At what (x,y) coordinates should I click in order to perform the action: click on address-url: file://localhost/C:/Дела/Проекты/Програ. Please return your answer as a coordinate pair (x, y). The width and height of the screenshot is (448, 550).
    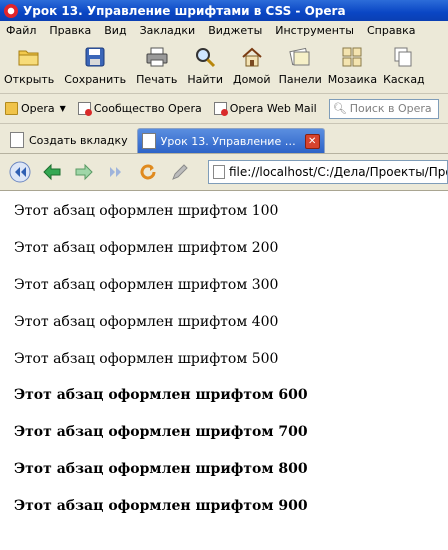
    Looking at the image, I should click on (338, 172).